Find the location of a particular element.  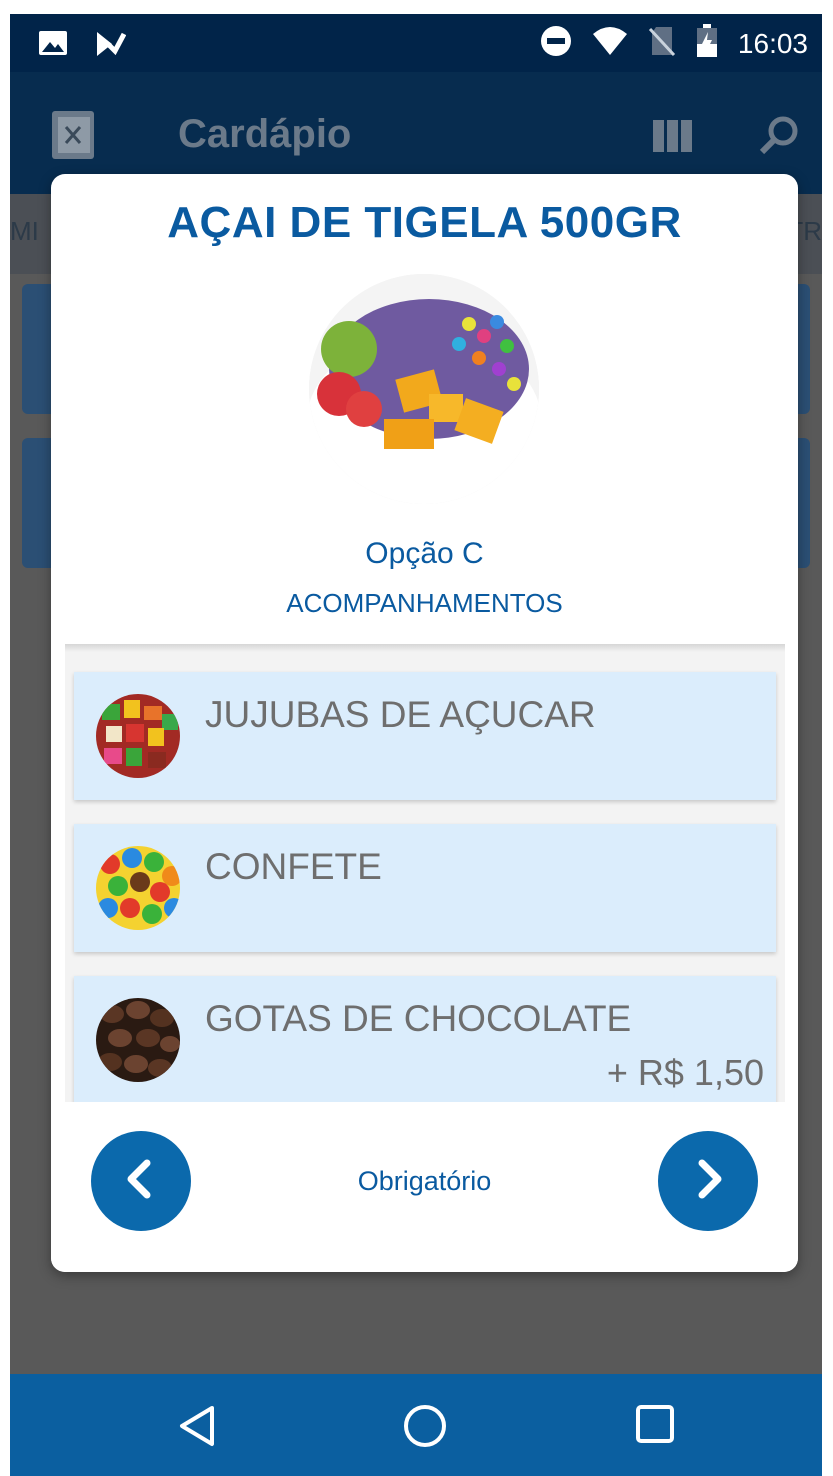

battery-charging-icon is located at coordinates (707, 43).